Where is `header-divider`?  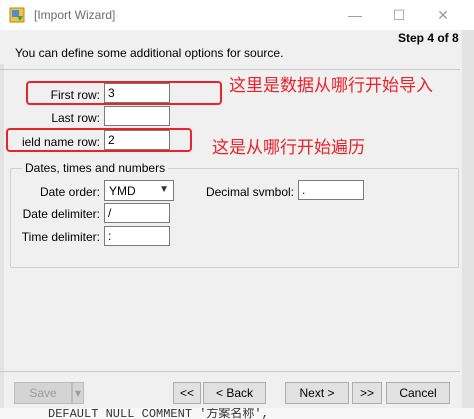 header-divider is located at coordinates (230, 69).